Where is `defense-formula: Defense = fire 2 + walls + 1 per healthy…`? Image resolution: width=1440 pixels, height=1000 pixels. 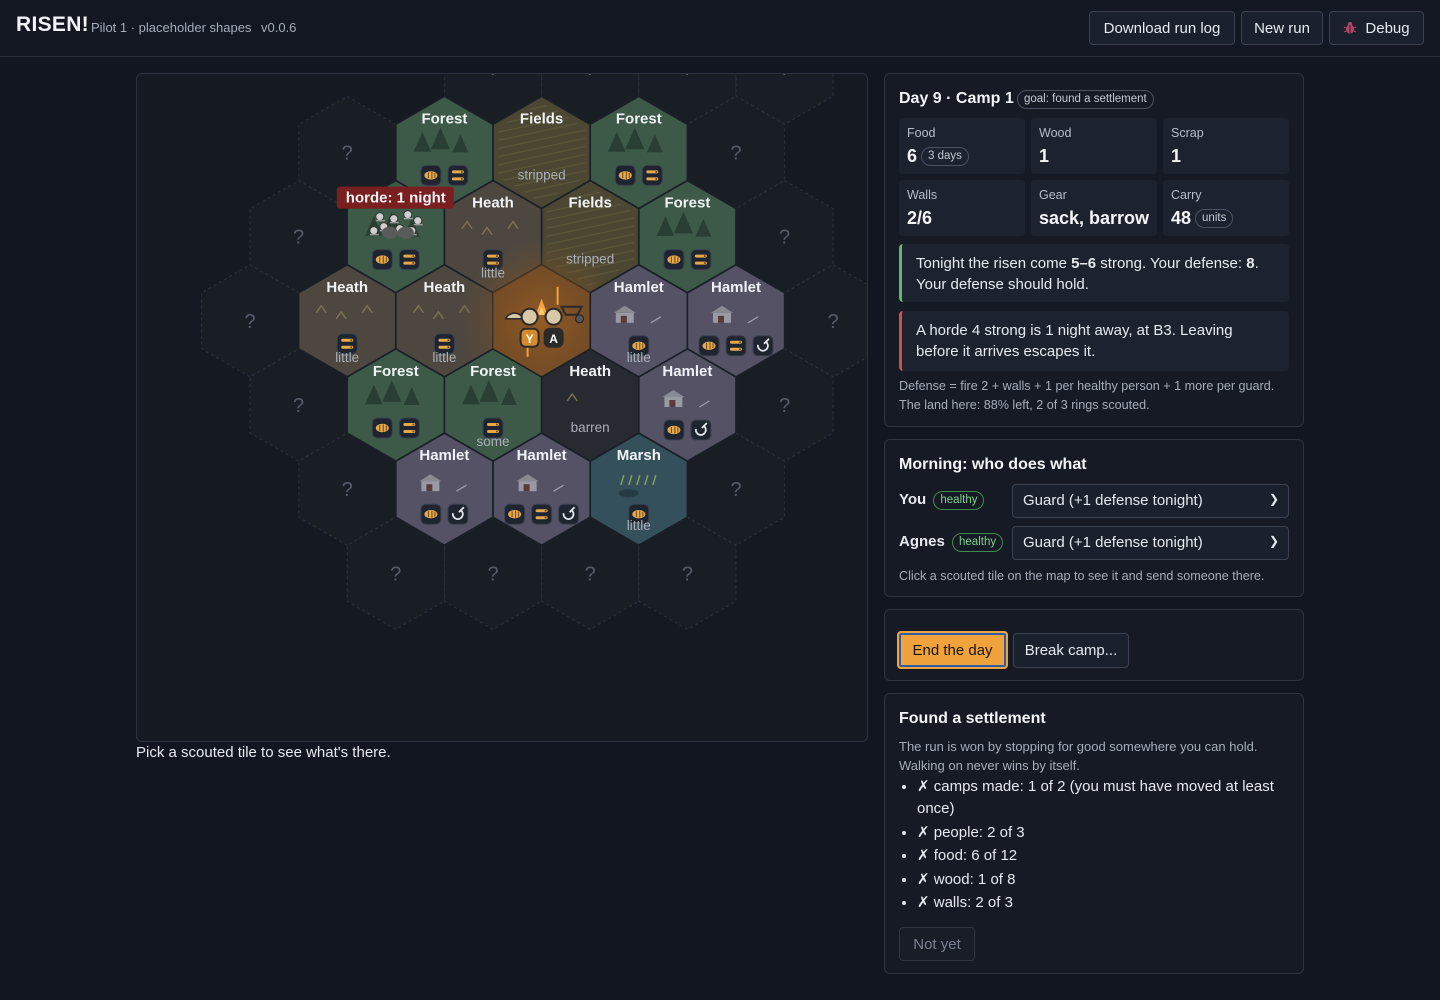
defense-formula: Defense = fire 2 + walls + 1 per healthy… is located at coordinates (1087, 386).